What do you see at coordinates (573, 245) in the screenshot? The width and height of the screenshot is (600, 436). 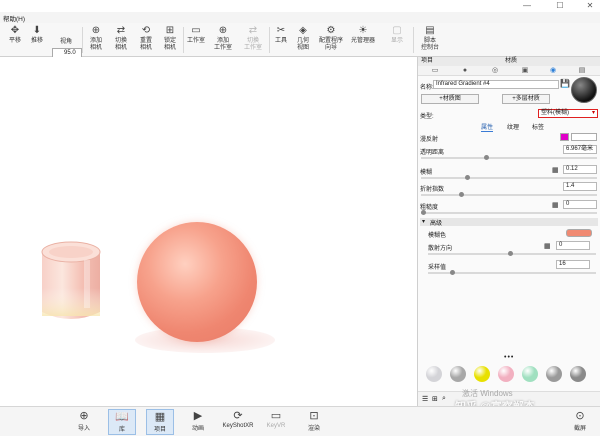 I see `scatter-input: 0` at bounding box center [573, 245].